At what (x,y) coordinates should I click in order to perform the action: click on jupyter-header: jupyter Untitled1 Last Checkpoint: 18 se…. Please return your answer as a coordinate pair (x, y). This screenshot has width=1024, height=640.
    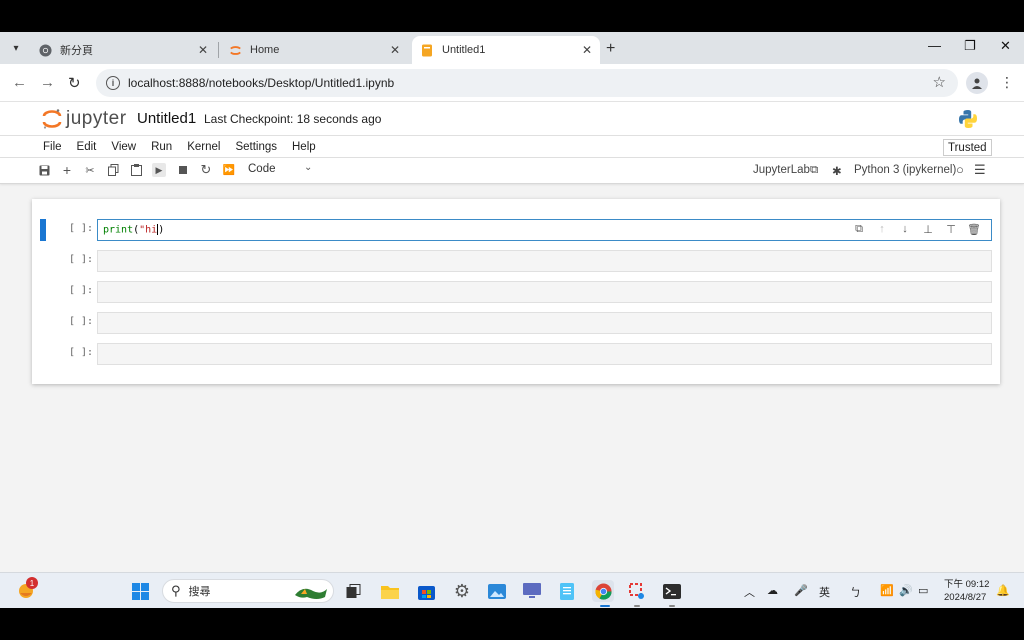
    Looking at the image, I should click on (512, 119).